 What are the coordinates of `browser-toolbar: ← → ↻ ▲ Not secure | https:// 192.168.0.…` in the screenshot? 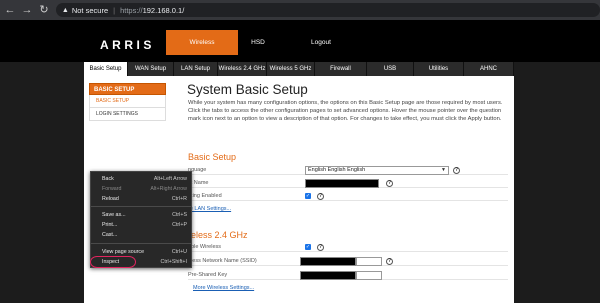 It's located at (300, 10).